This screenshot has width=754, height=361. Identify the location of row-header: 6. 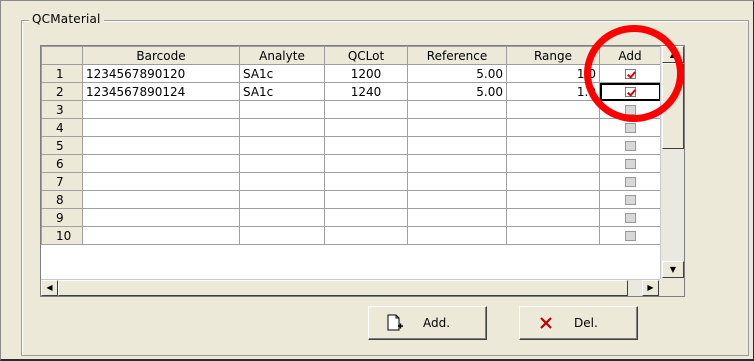
(62, 163).